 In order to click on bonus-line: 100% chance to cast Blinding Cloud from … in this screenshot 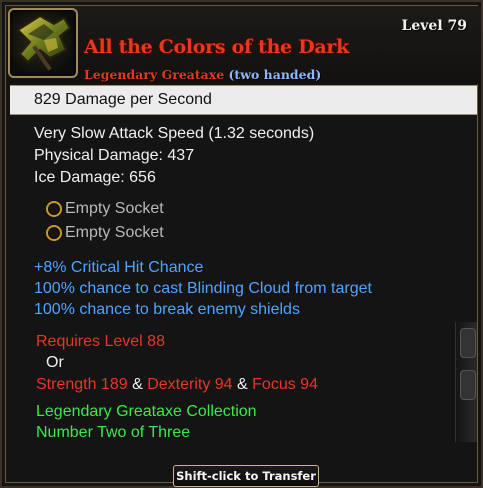, I will do `click(203, 288)`.